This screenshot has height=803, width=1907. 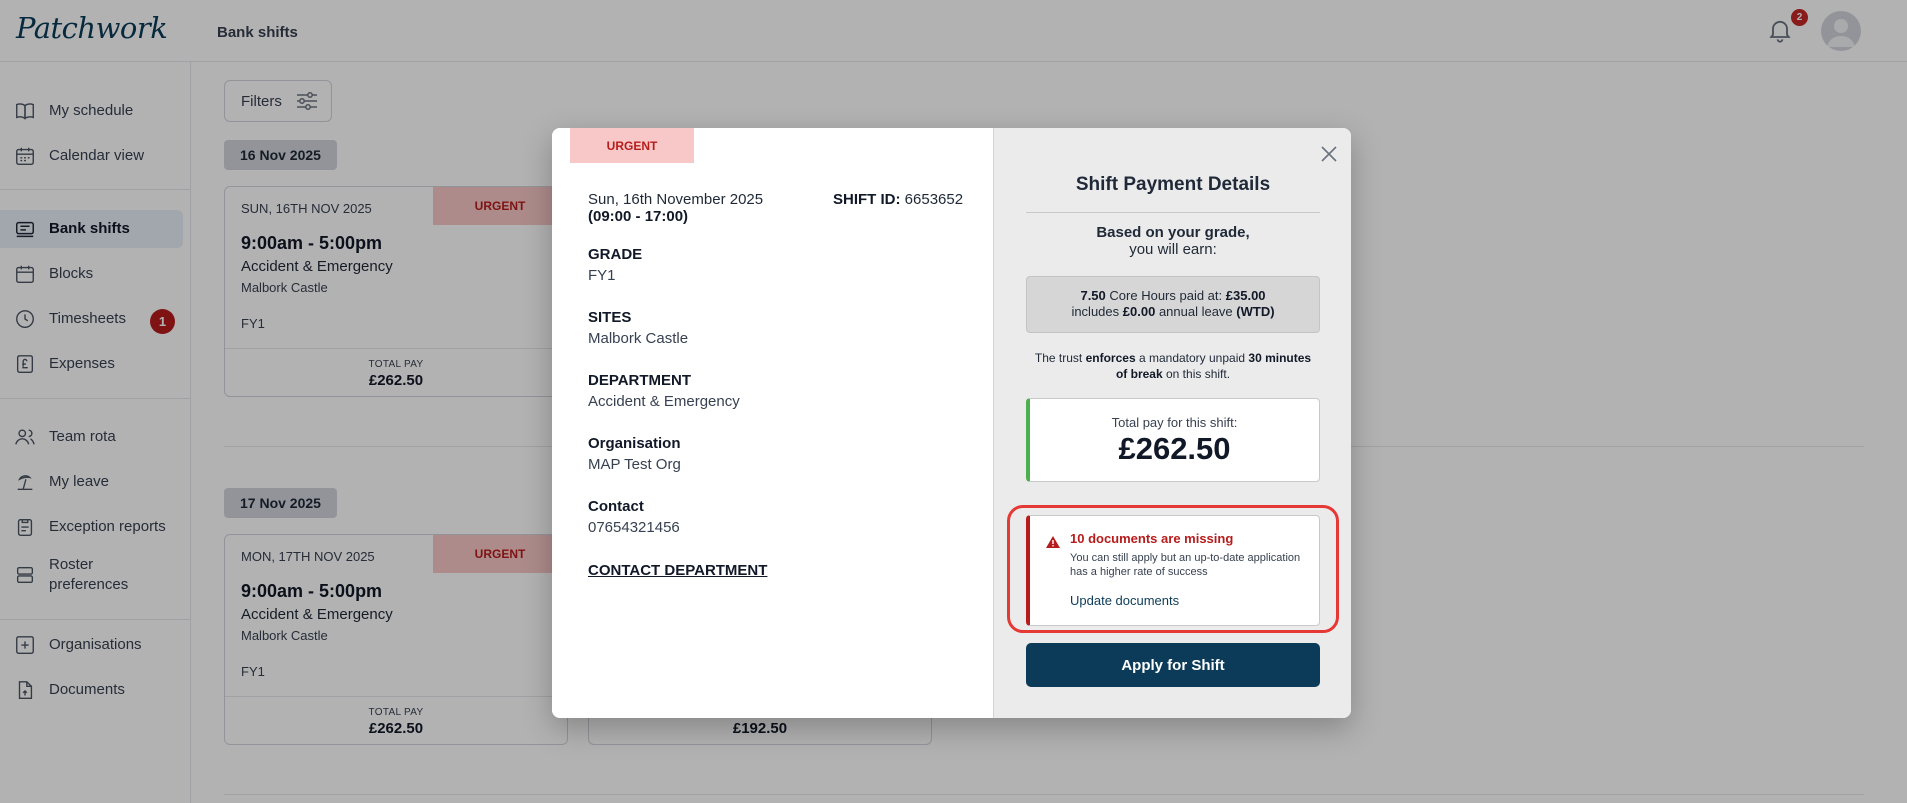 What do you see at coordinates (1173, 212) in the screenshot?
I see `payment-divider` at bounding box center [1173, 212].